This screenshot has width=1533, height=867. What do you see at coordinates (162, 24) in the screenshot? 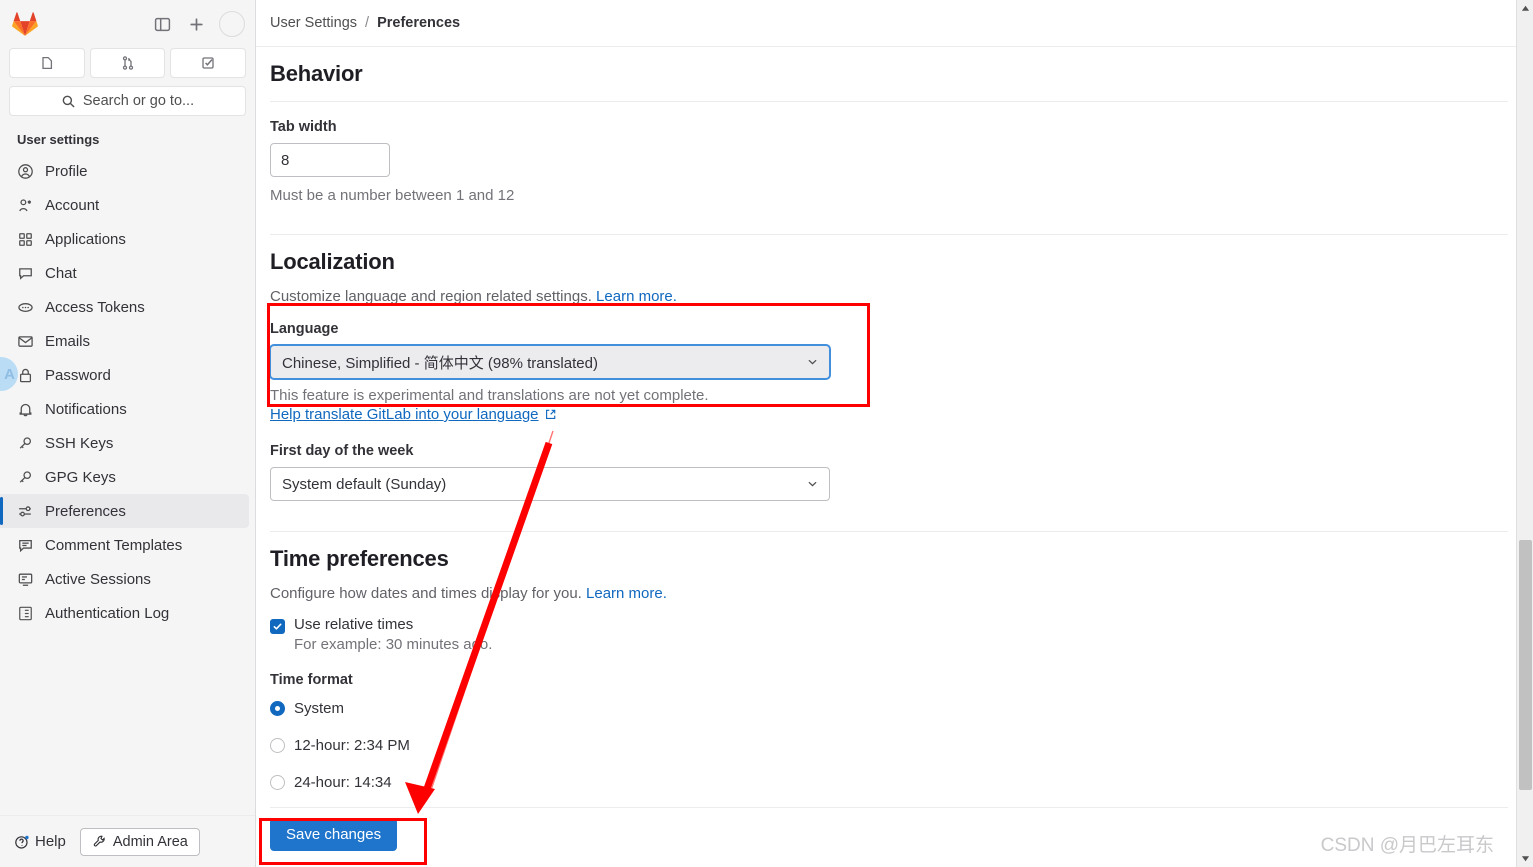
I see `toggle-sidebar-icon` at bounding box center [162, 24].